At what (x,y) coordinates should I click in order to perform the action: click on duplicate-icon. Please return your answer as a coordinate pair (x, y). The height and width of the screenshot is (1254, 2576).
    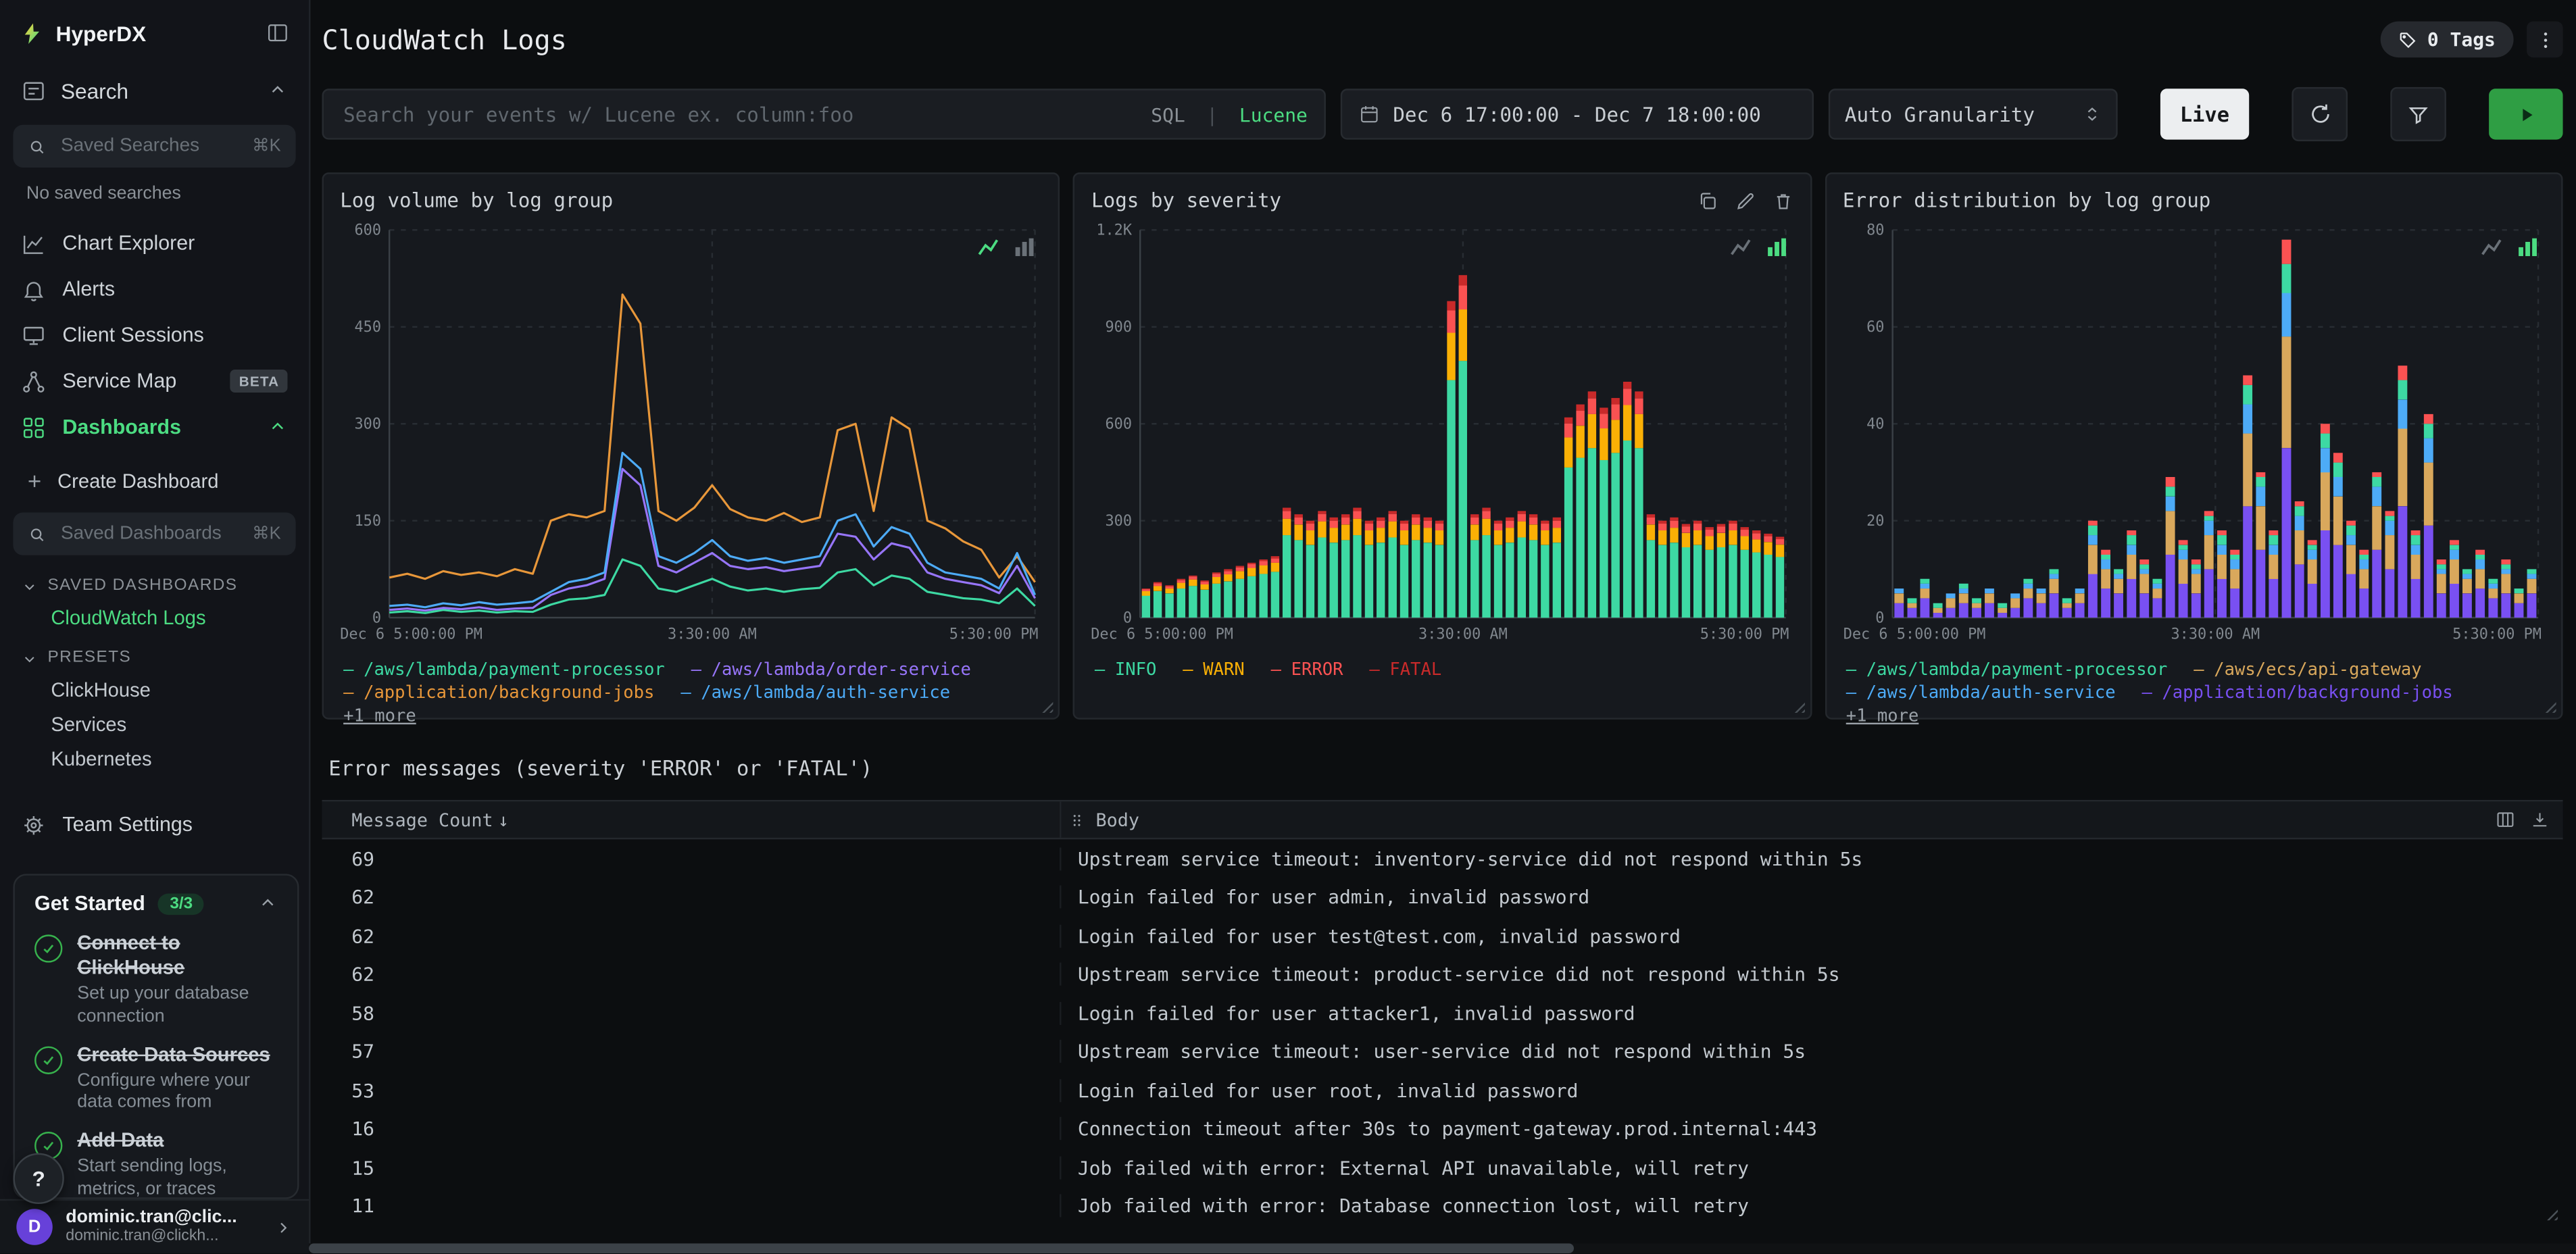
    Looking at the image, I should click on (1708, 200).